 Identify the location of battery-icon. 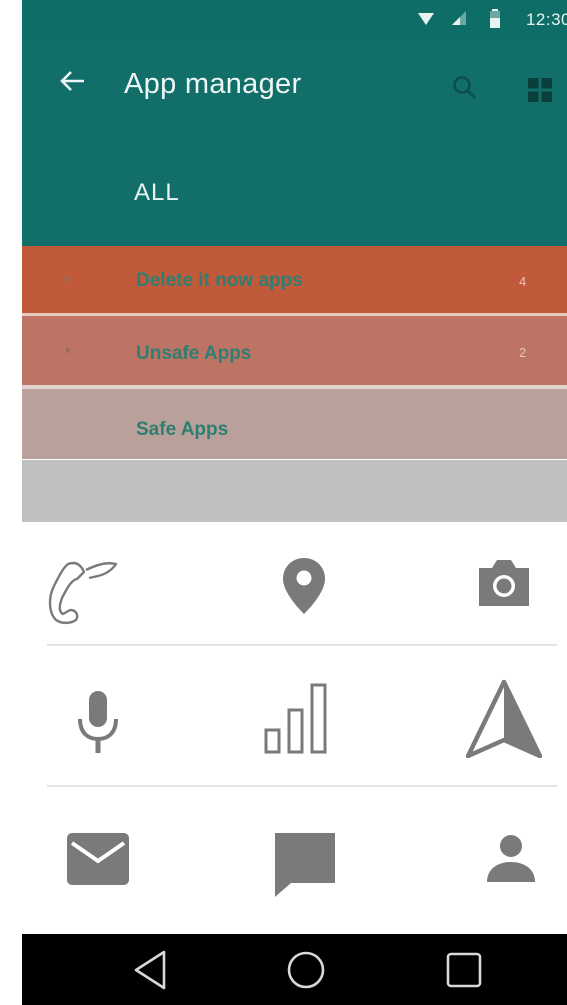
(495, 21).